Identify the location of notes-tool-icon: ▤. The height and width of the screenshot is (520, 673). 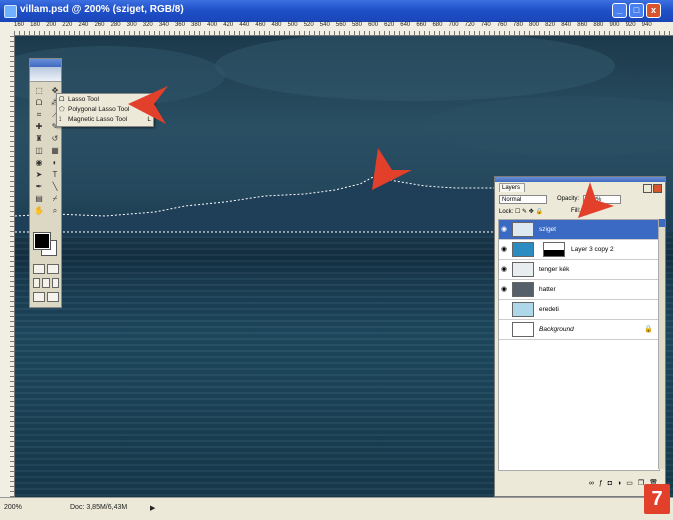
(39, 198).